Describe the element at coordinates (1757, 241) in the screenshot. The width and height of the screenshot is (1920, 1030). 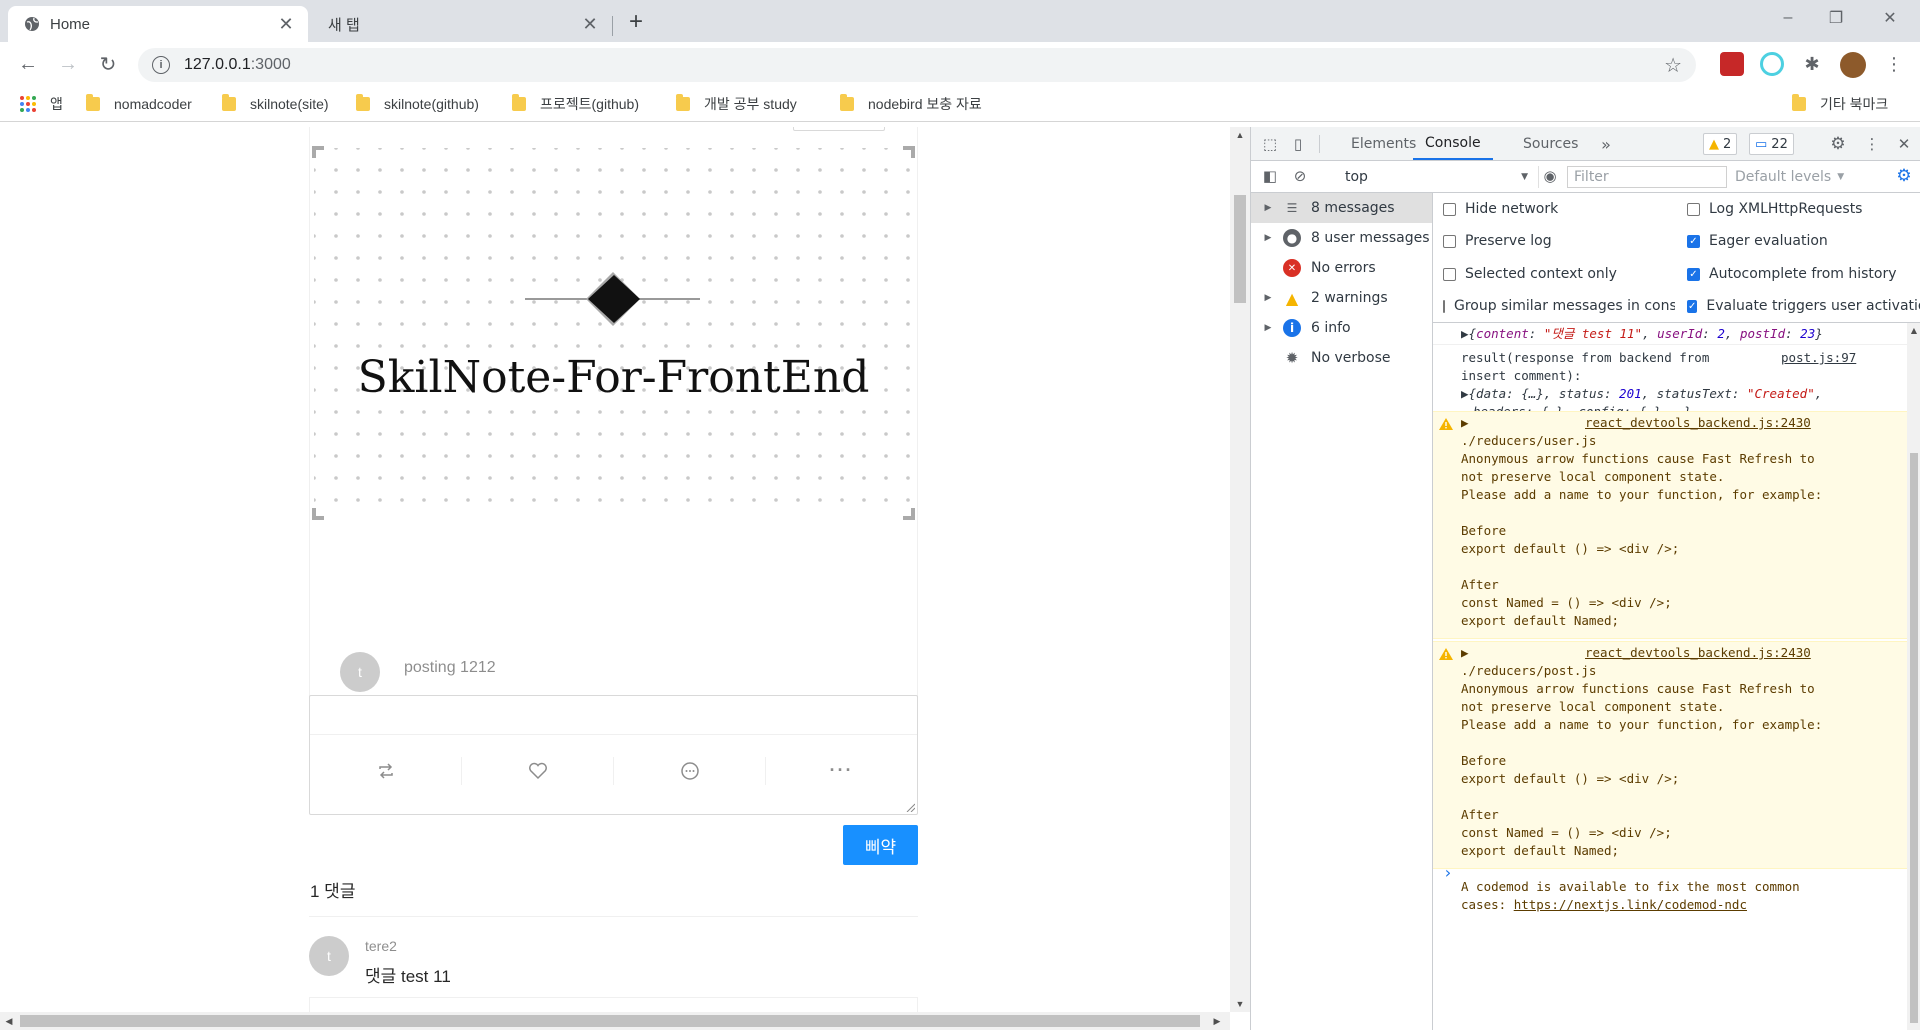
I see `option-eager-eval: ✓ Eager evaluation` at that location.